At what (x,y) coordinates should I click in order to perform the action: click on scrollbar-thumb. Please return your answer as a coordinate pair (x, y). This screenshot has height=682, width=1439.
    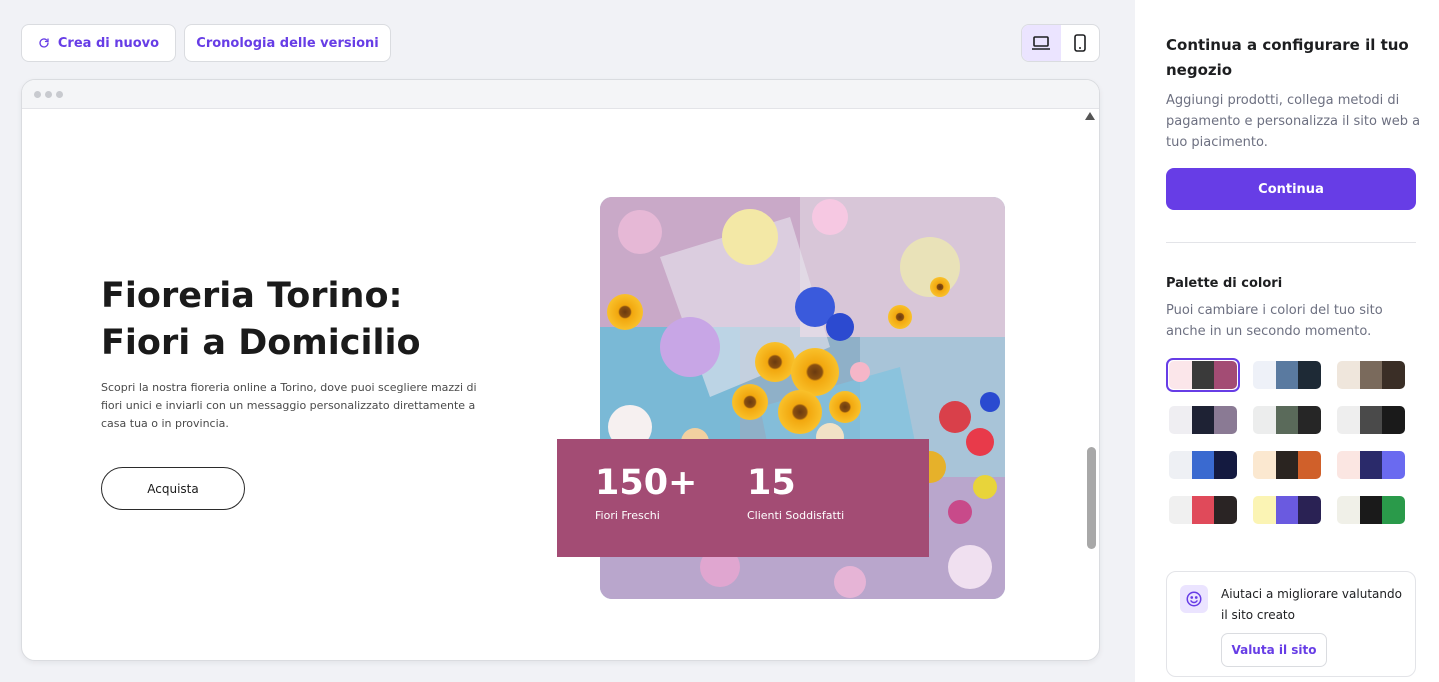
    Looking at the image, I should click on (1091, 498).